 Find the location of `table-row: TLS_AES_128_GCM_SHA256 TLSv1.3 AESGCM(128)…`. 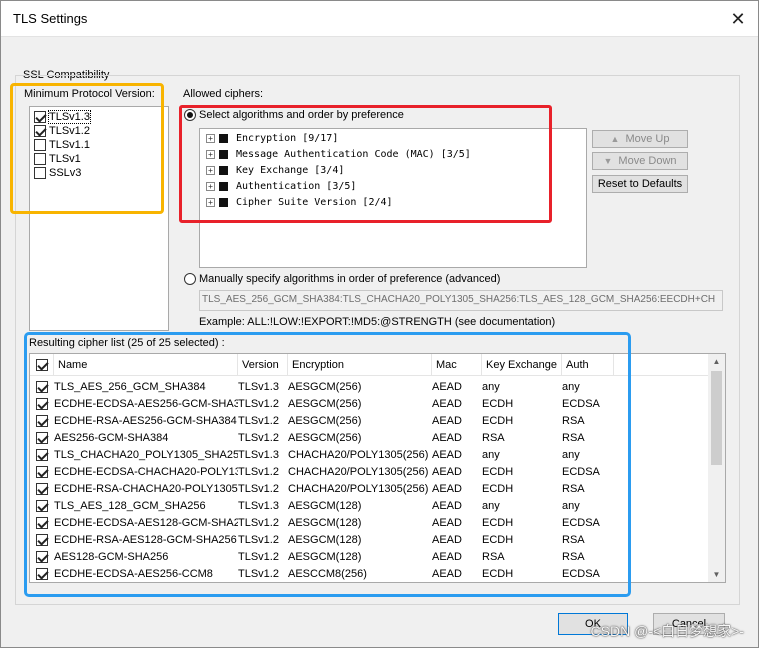

table-row: TLS_AES_128_GCM_SHA256 TLSv1.3 AESGCM(128)… is located at coordinates (370, 506).